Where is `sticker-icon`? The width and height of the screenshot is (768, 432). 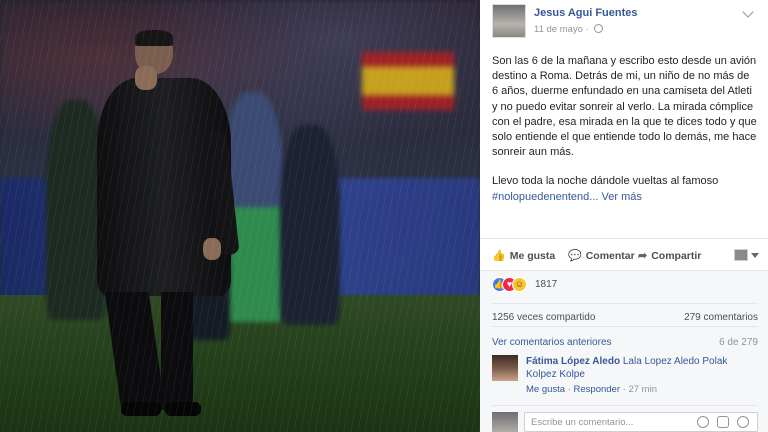 sticker-icon is located at coordinates (743, 422).